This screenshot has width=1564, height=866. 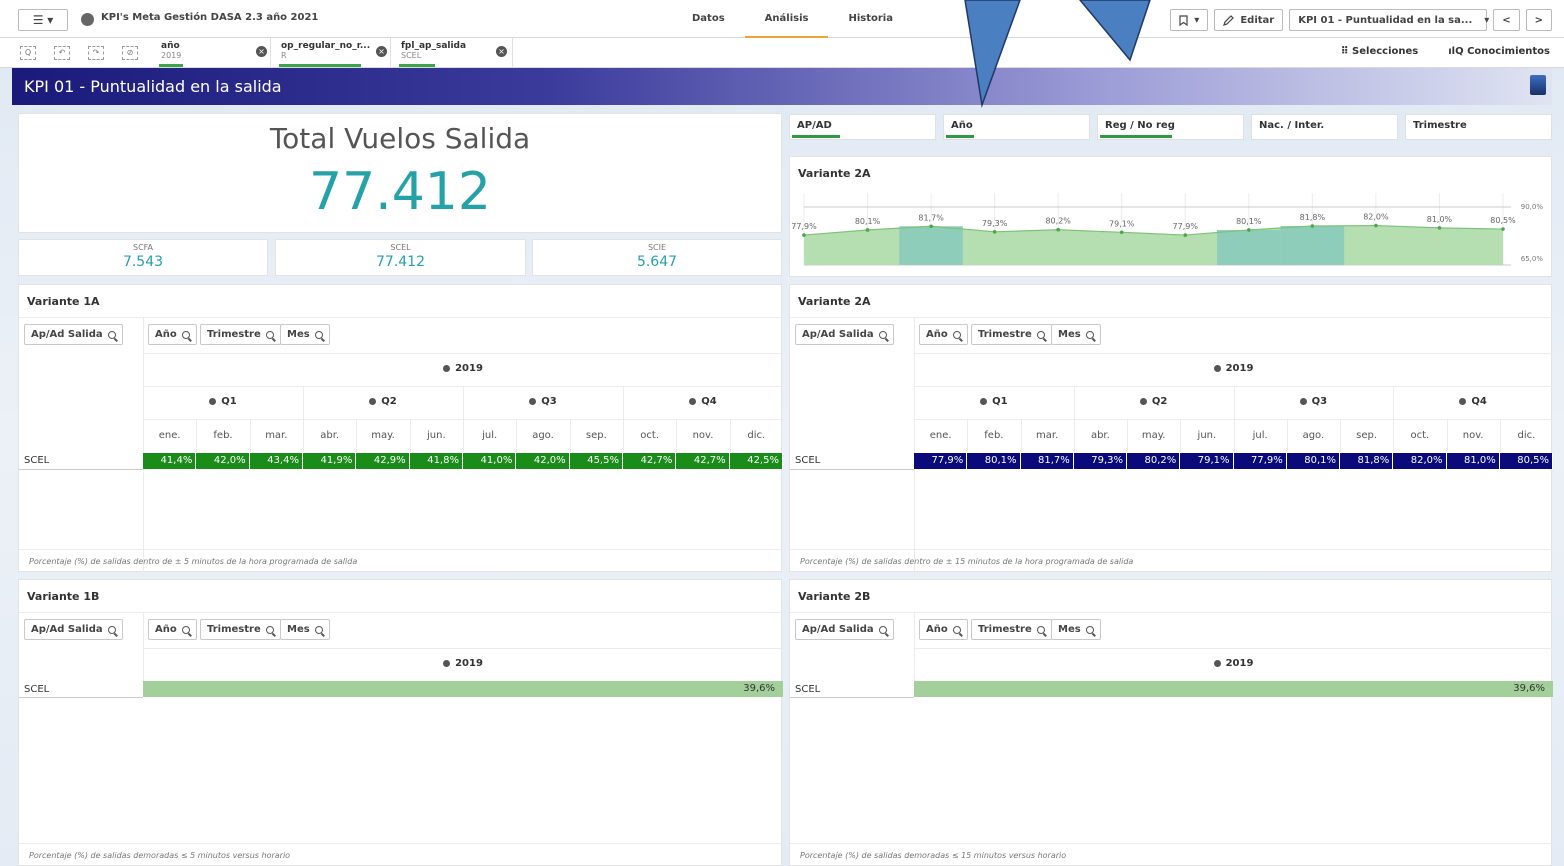 I want to click on tab-historia: Historia, so click(x=870, y=19).